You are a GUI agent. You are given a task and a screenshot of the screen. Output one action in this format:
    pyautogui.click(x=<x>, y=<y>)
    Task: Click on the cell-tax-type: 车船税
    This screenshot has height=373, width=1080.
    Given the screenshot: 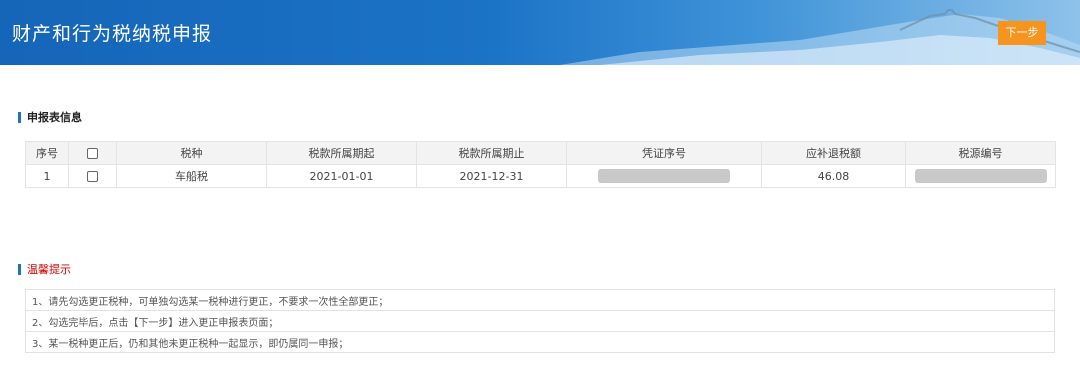 What is the action you would take?
    pyautogui.click(x=191, y=176)
    